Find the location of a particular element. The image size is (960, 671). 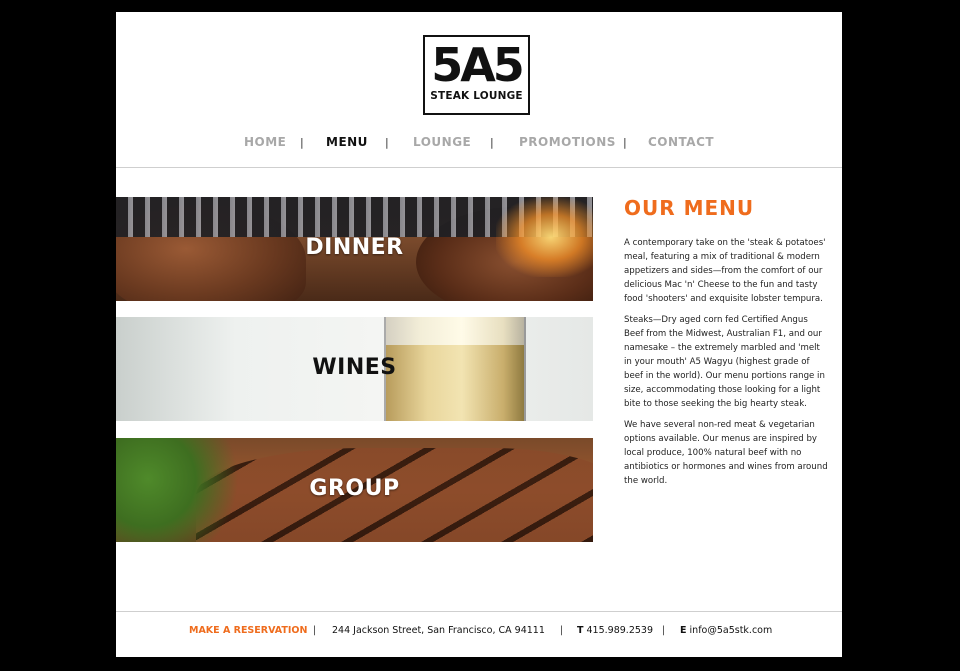

group-label: GROUP is located at coordinates (354, 488).